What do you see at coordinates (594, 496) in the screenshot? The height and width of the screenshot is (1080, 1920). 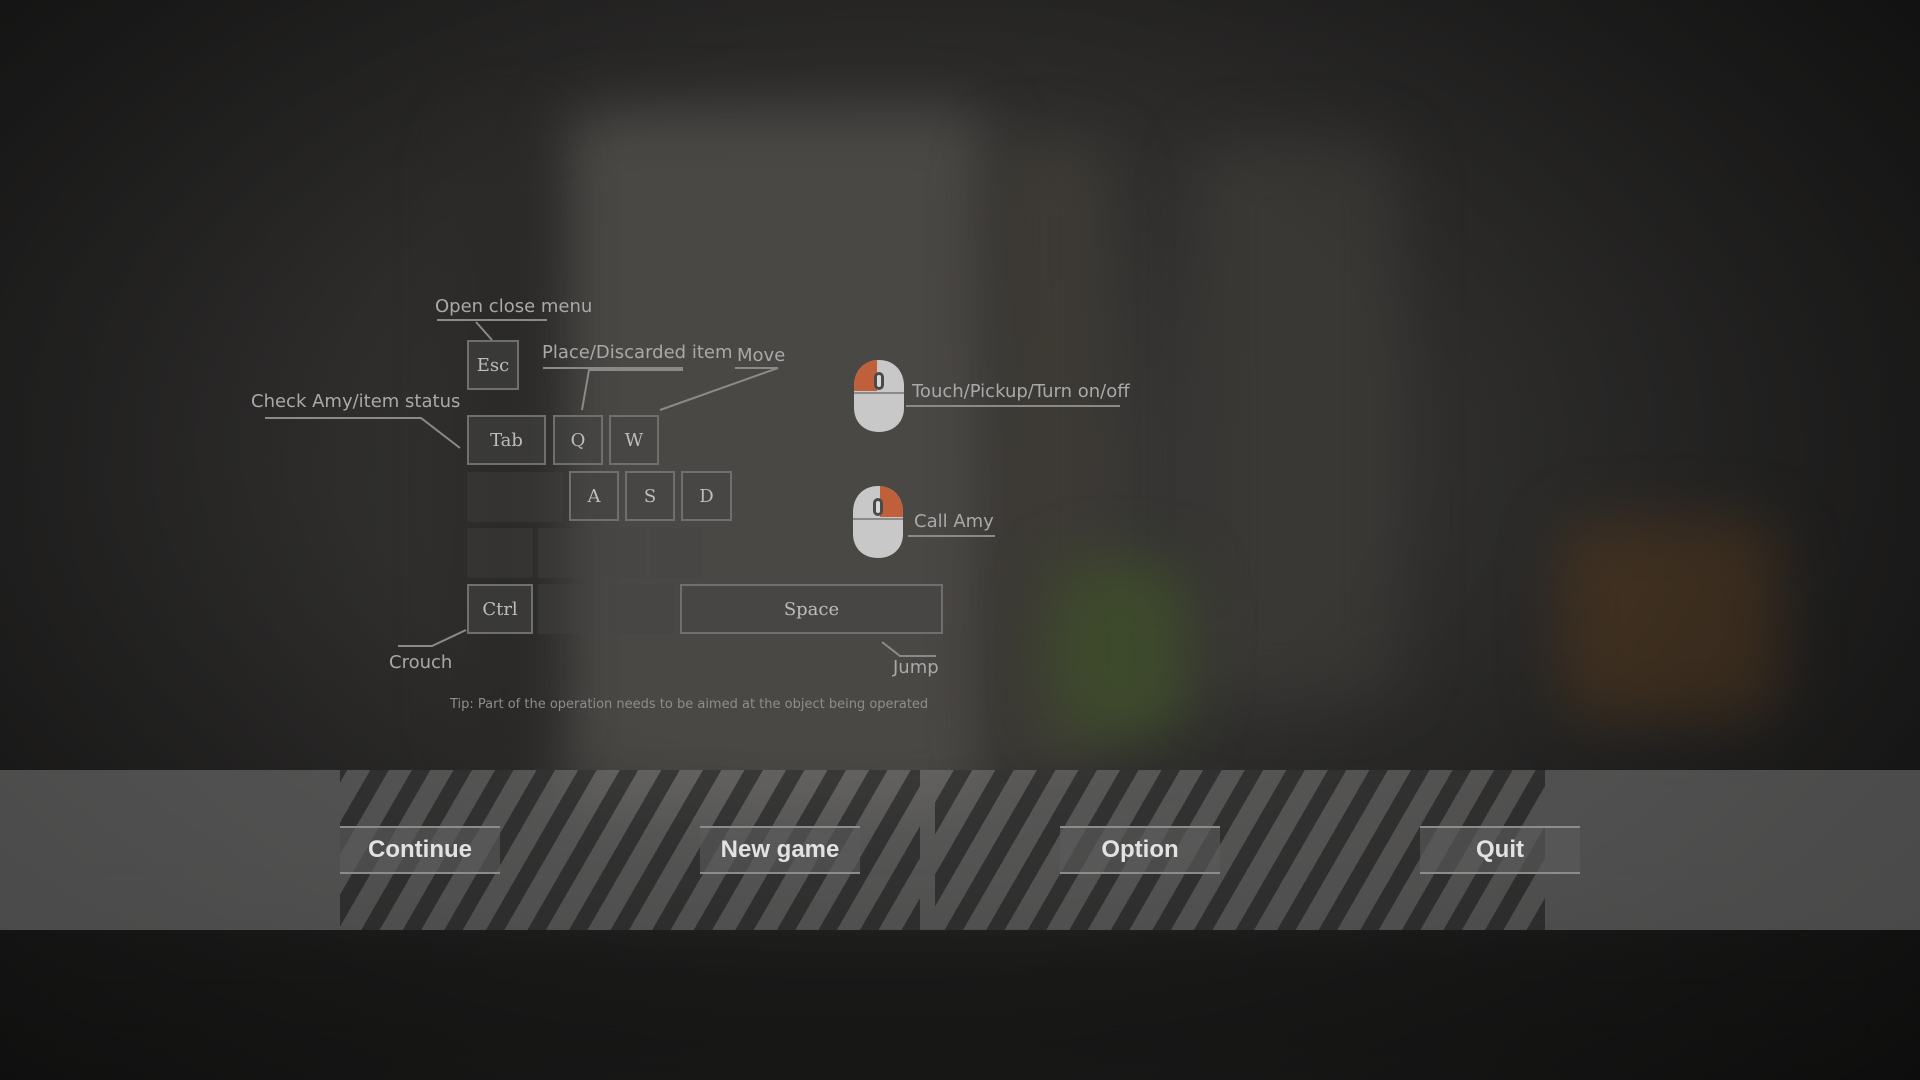 I see `key-a: A` at bounding box center [594, 496].